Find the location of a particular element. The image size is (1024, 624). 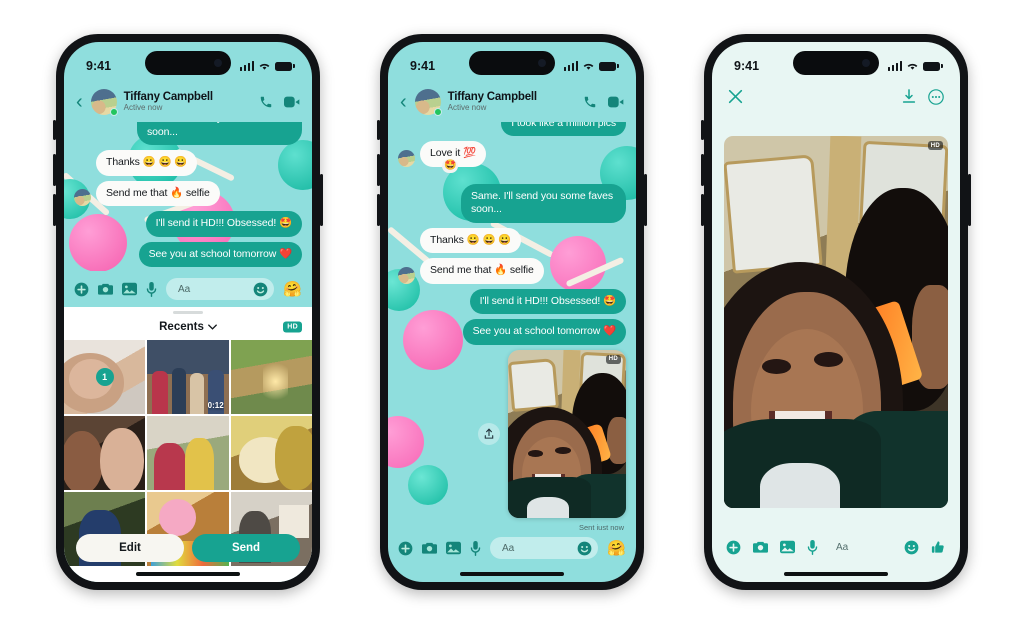

message-row: Love it 💯 🤩 is located at coordinates (512, 157).